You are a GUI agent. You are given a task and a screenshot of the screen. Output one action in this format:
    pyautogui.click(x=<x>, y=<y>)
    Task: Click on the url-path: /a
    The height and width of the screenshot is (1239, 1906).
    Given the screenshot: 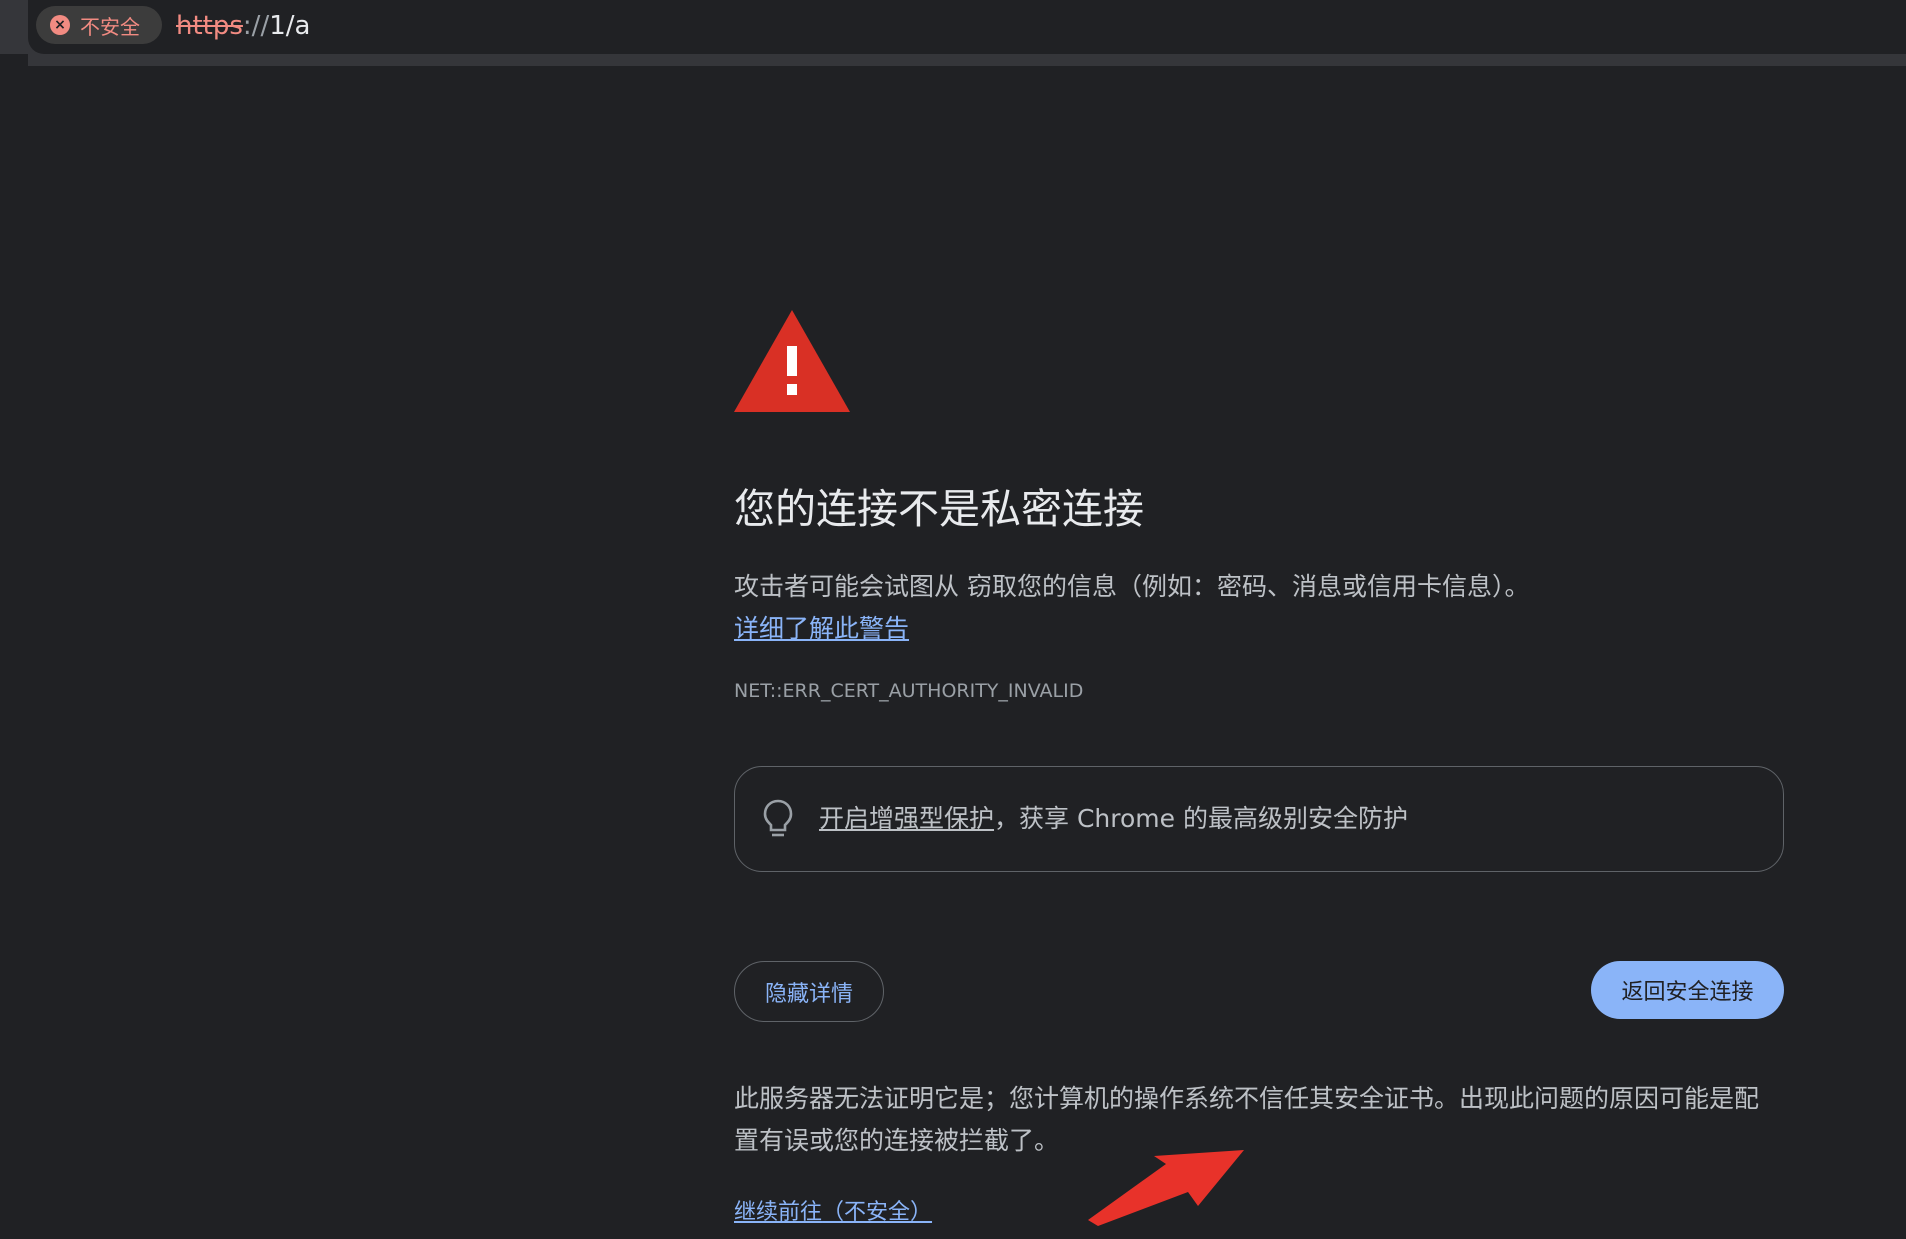 What is the action you would take?
    pyautogui.click(x=298, y=26)
    